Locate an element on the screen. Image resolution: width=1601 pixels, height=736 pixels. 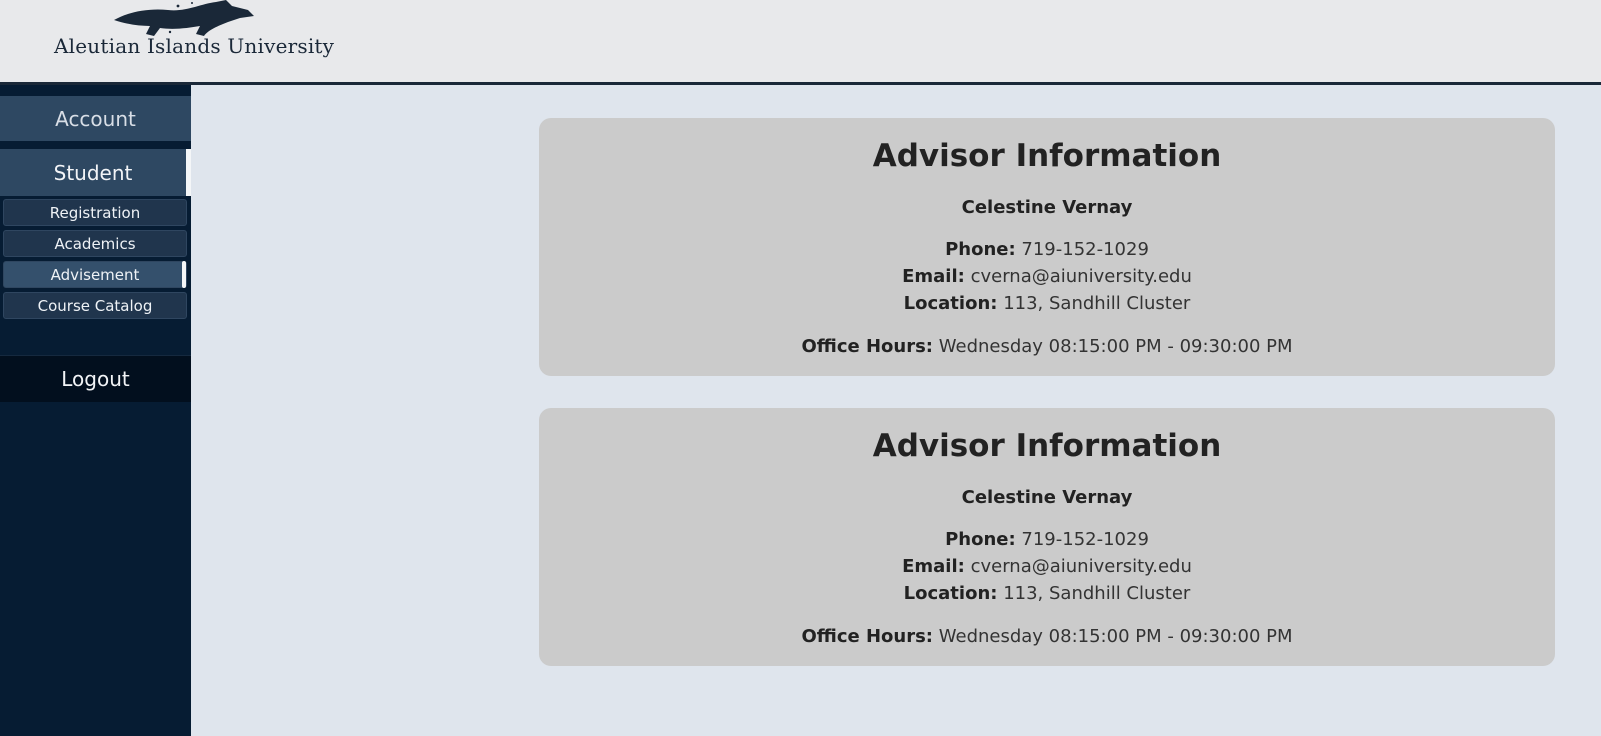
site-header: Aleutian Islands University is located at coordinates (800, 42).